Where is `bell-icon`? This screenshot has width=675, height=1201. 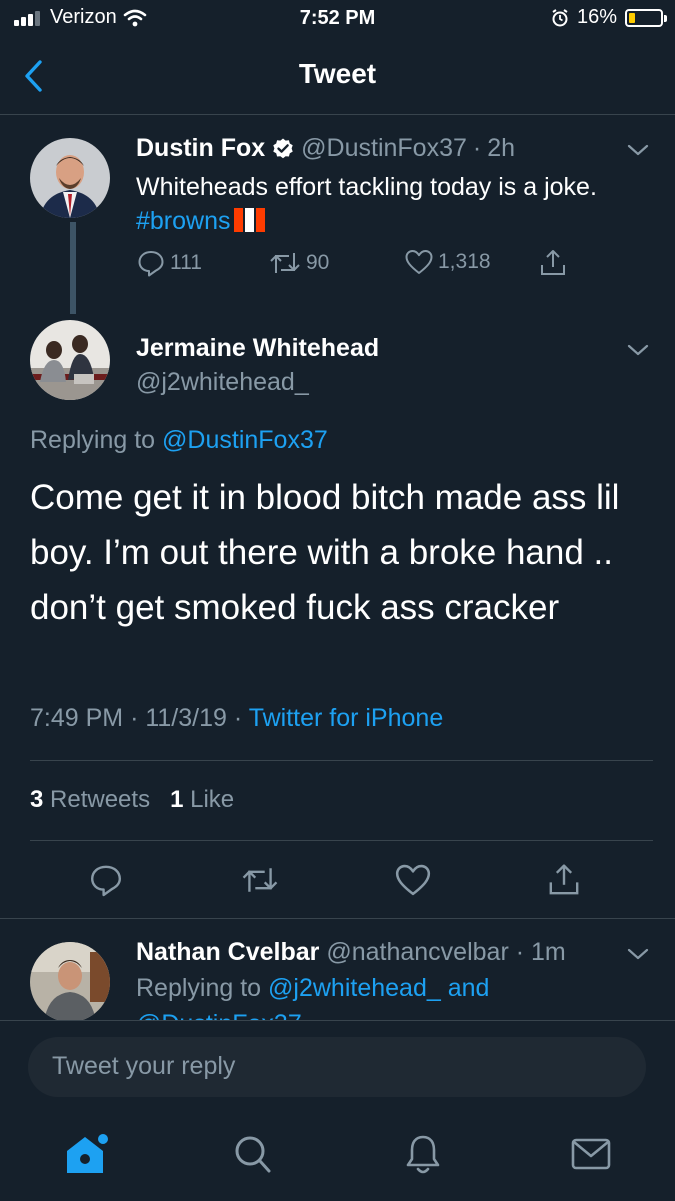 bell-icon is located at coordinates (423, 1154).